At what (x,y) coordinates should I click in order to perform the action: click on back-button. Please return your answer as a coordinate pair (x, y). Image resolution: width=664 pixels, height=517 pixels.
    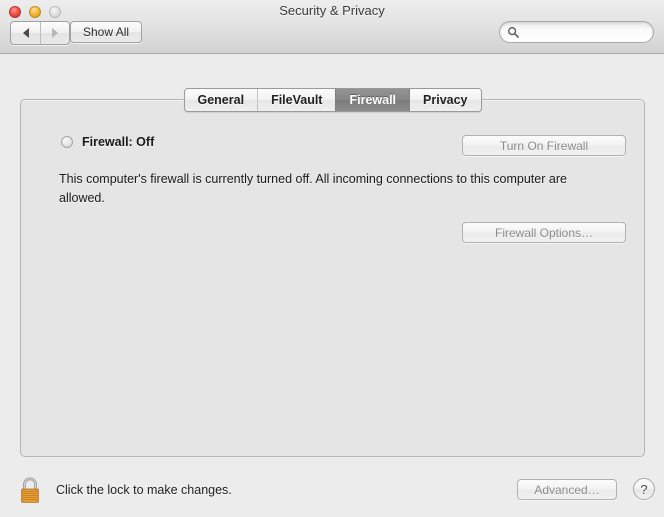
    Looking at the image, I should click on (25, 33).